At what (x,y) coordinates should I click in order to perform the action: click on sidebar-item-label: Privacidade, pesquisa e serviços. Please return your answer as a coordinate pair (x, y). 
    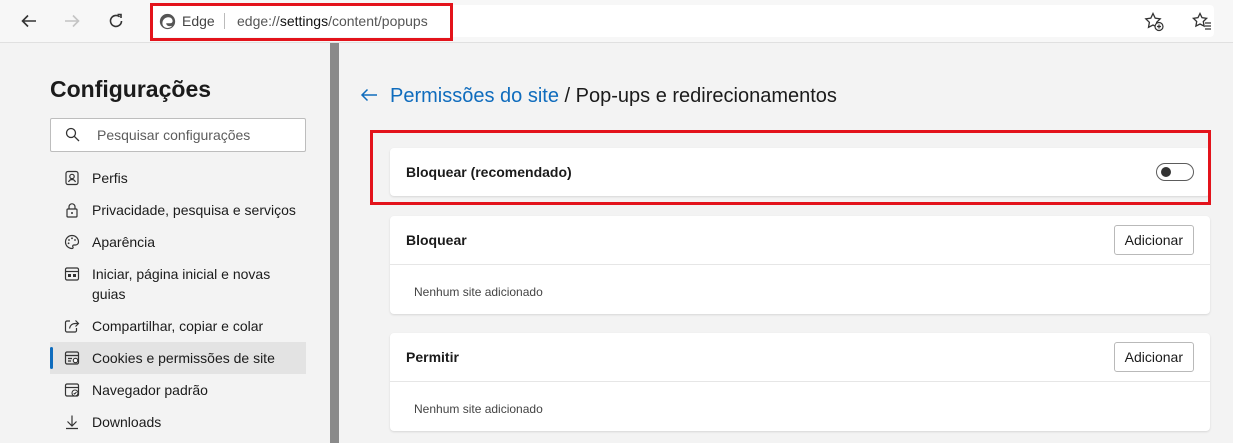
    Looking at the image, I should click on (194, 210).